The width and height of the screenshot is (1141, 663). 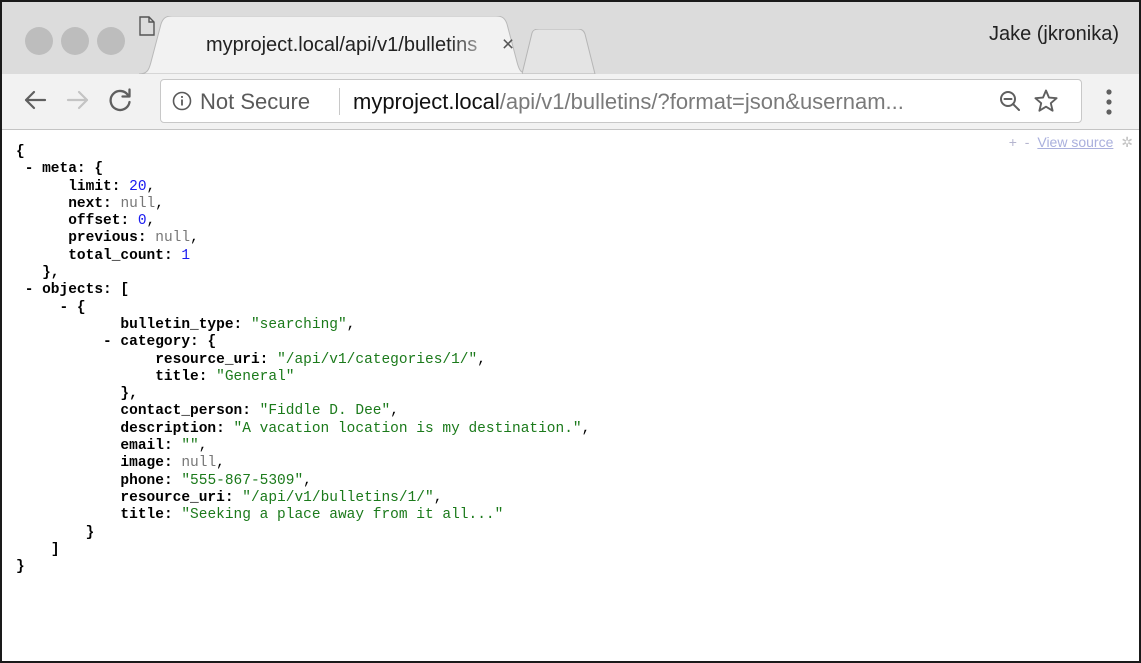 I want to click on json-number: 20, so click(x=138, y=186).